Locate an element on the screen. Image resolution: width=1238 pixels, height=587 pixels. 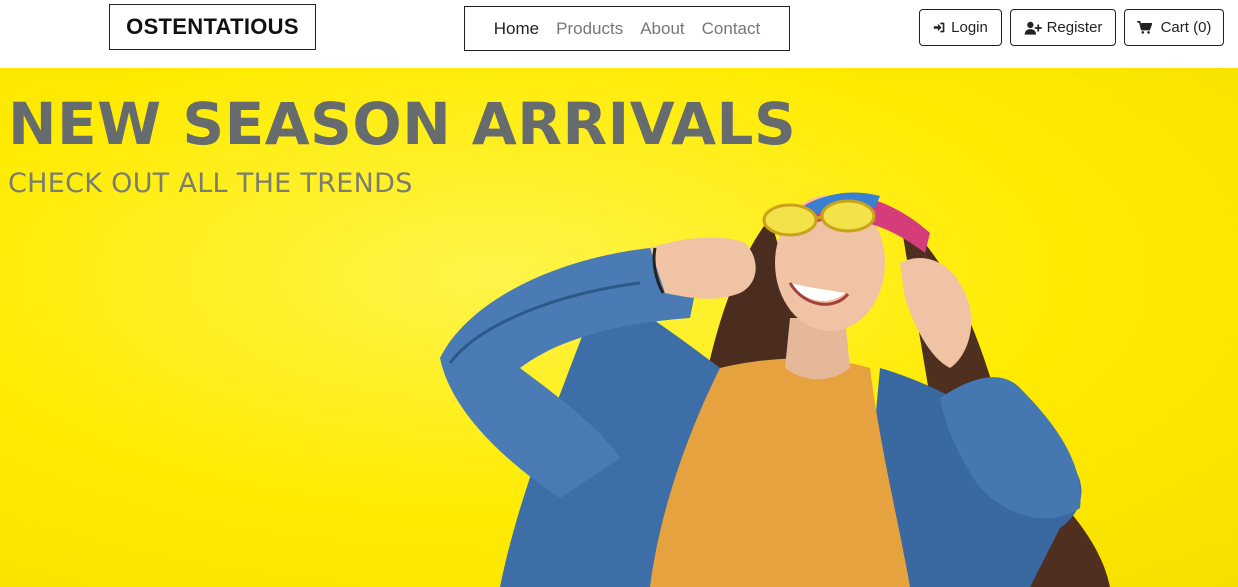
login-label: Login is located at coordinates (969, 27).